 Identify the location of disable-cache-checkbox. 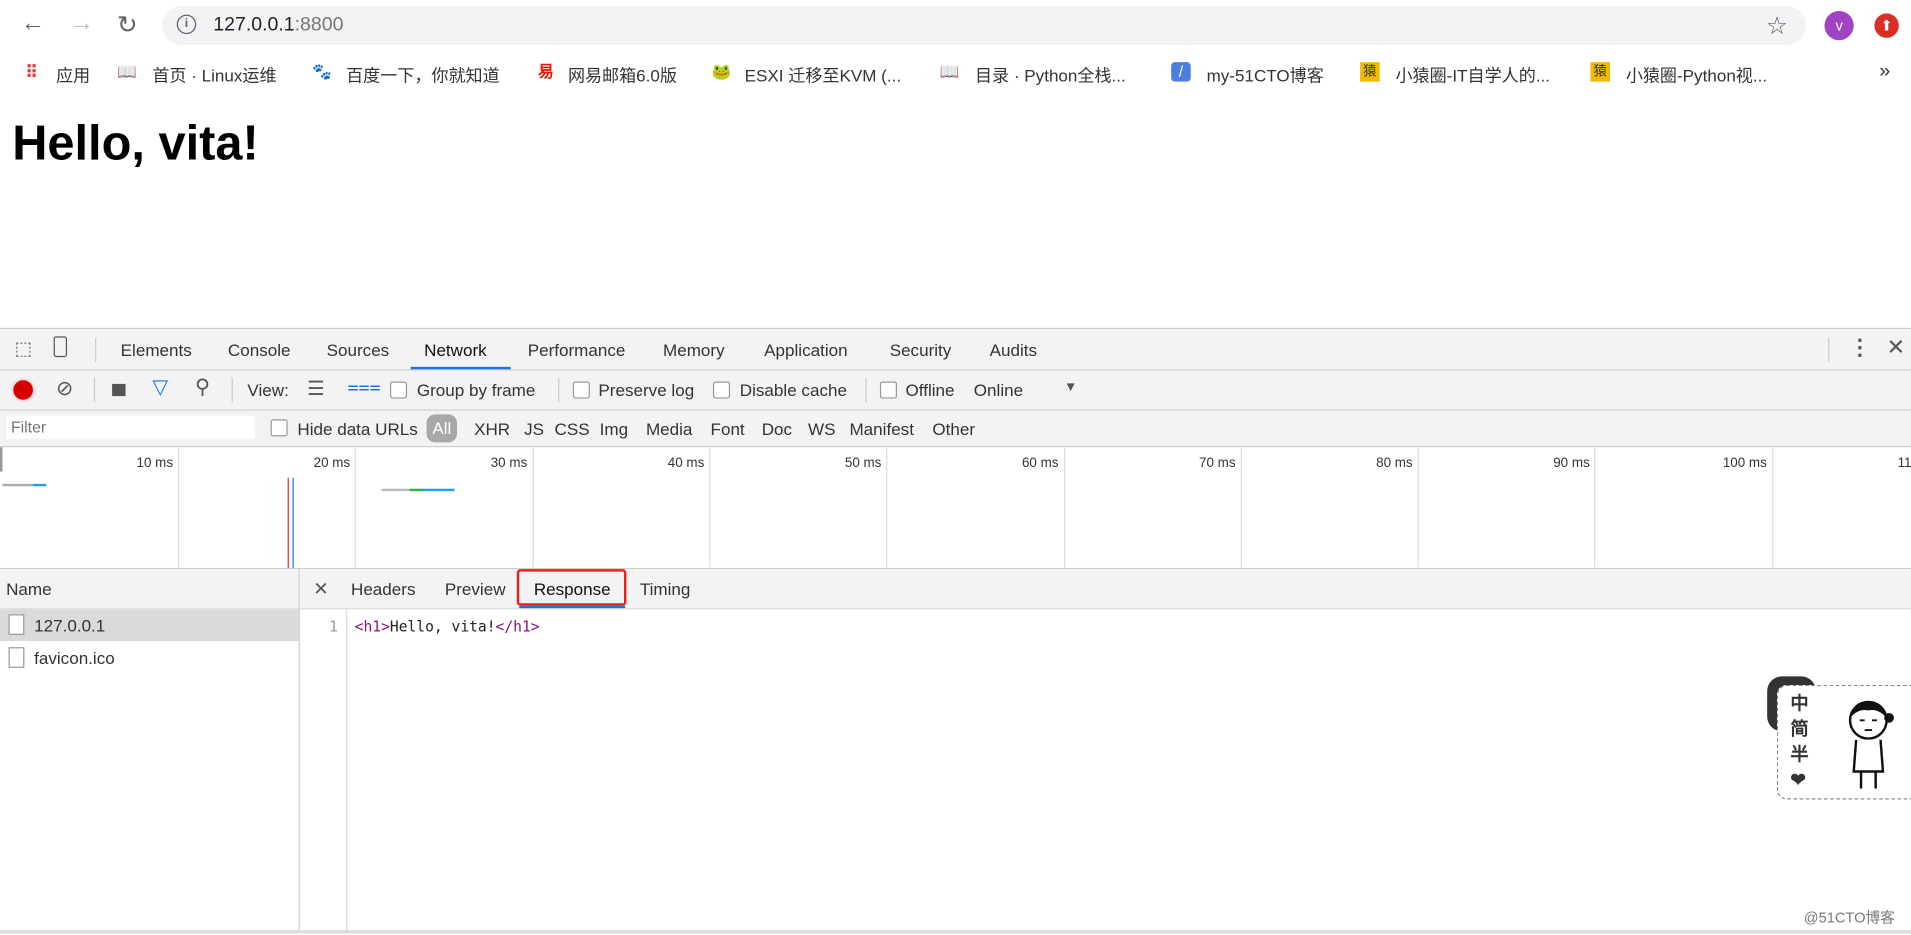
(721, 390).